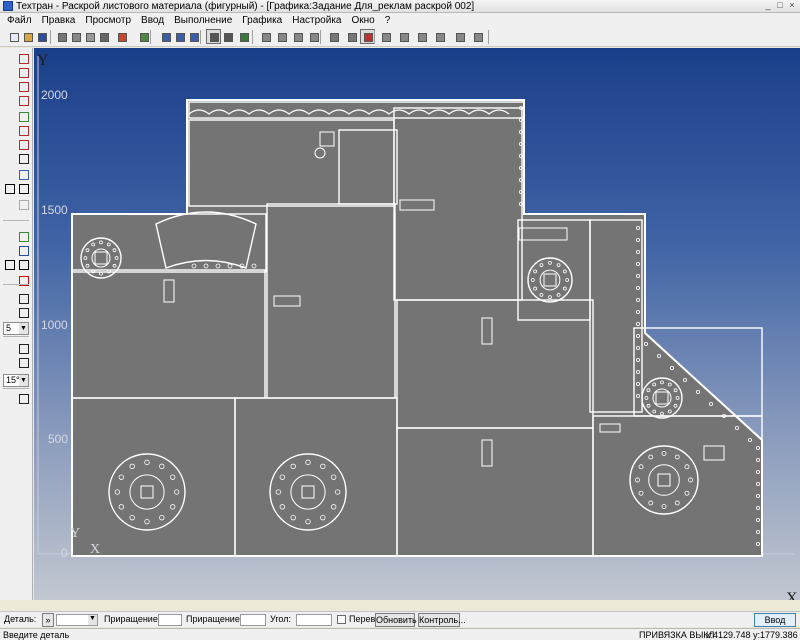  What do you see at coordinates (10, 73) in the screenshot?
I see `line-tool-button` at bounding box center [10, 73].